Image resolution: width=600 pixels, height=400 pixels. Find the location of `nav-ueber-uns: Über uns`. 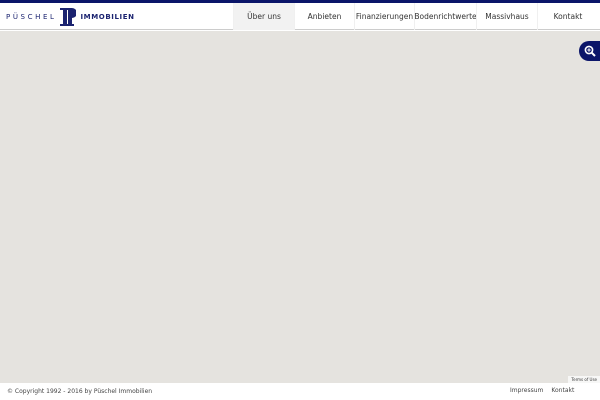

nav-ueber-uns: Über uns is located at coordinates (263, 16).